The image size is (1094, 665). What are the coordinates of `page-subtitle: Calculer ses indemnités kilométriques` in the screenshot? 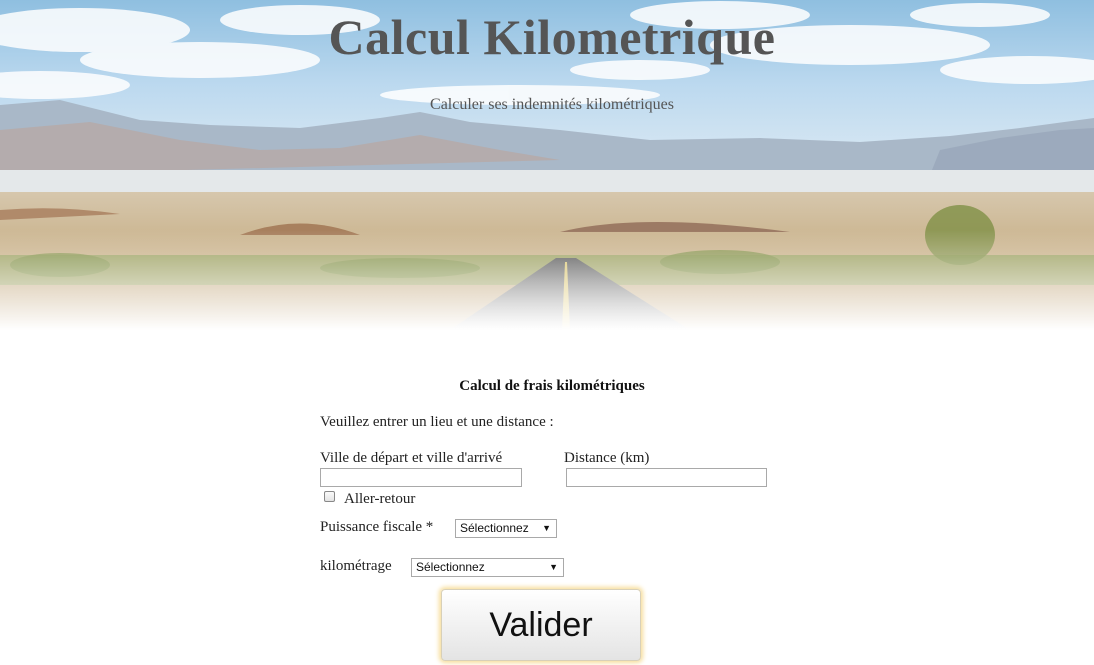 It's located at (552, 104).